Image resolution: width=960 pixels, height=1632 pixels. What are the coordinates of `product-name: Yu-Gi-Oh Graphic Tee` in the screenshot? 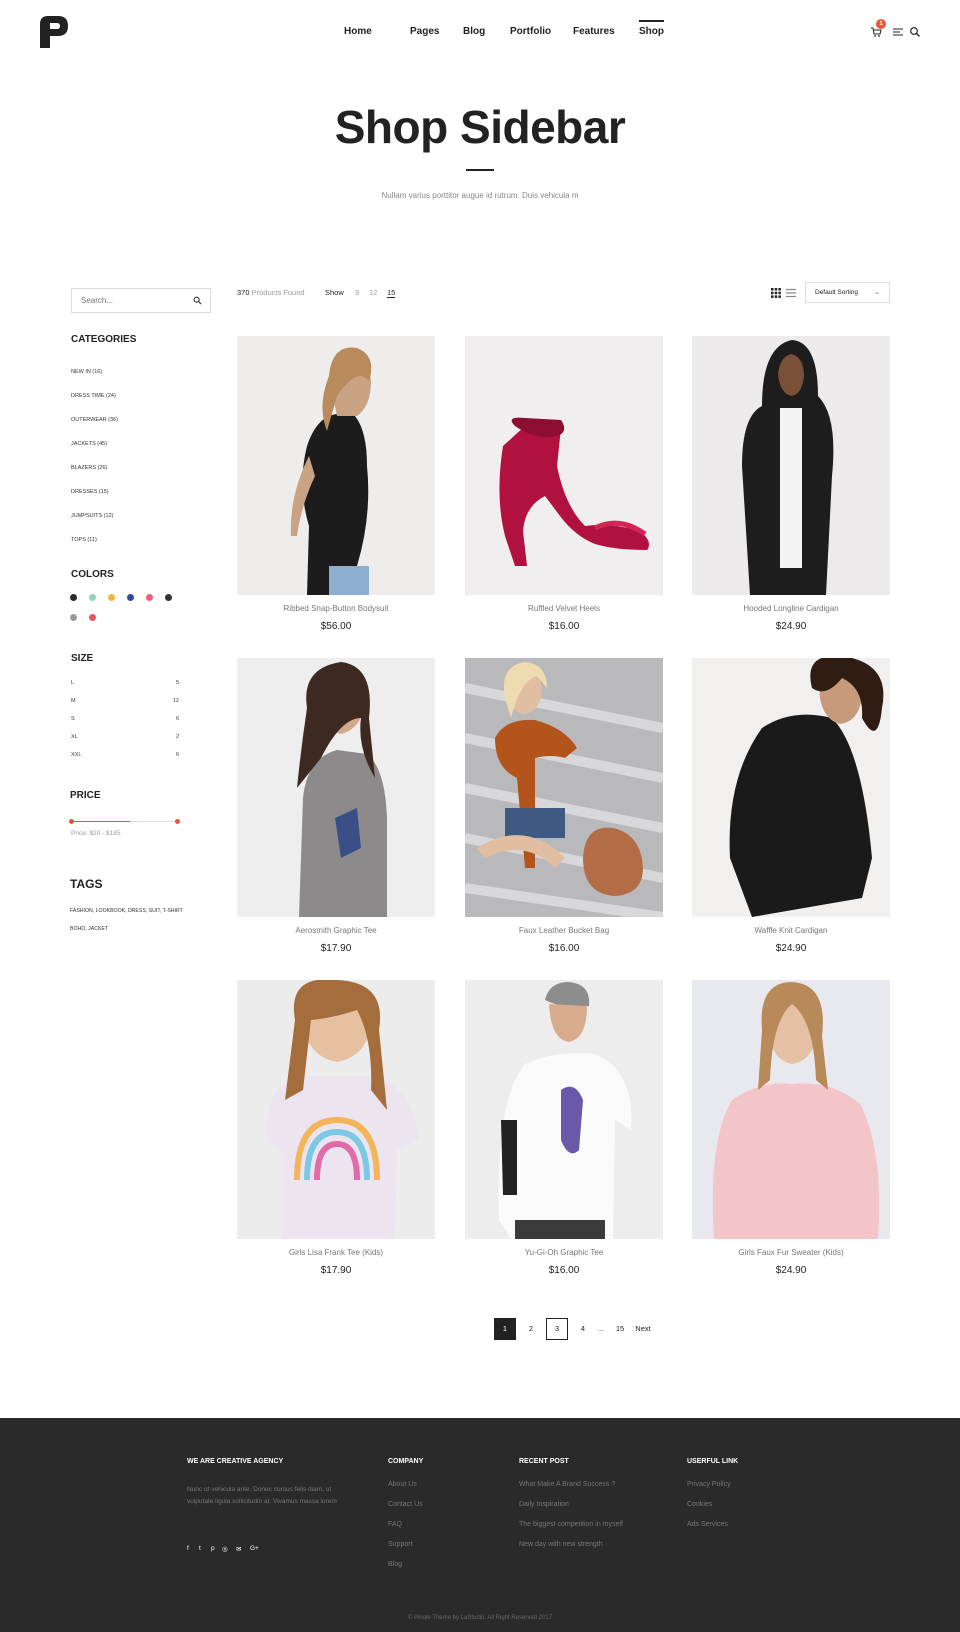 It's located at (564, 1252).